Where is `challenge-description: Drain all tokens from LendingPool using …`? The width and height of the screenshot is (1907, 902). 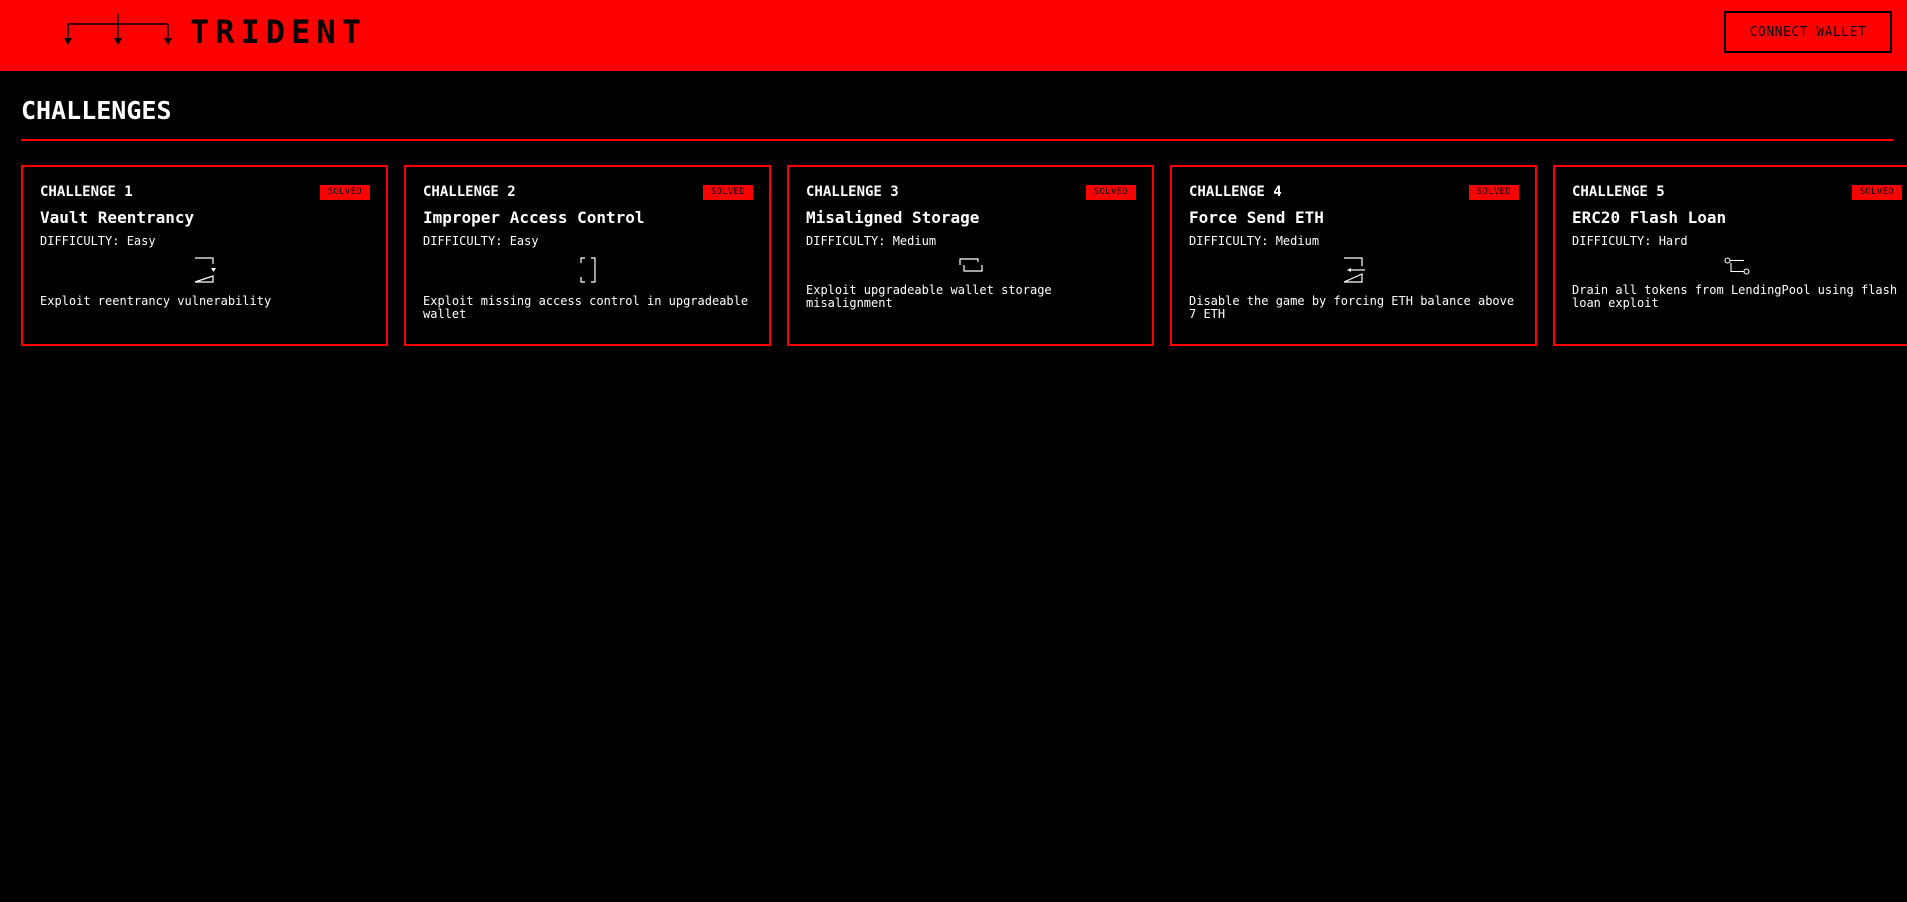
challenge-description: Drain all tokens from LendingPool using … is located at coordinates (1735, 296).